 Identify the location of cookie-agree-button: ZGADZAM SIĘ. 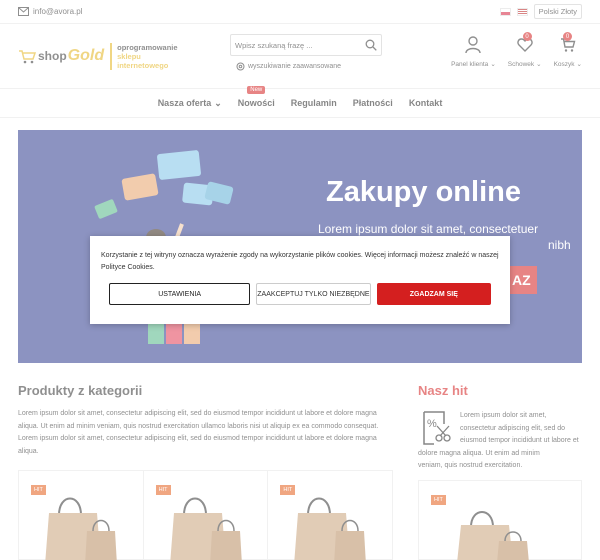
(433, 294).